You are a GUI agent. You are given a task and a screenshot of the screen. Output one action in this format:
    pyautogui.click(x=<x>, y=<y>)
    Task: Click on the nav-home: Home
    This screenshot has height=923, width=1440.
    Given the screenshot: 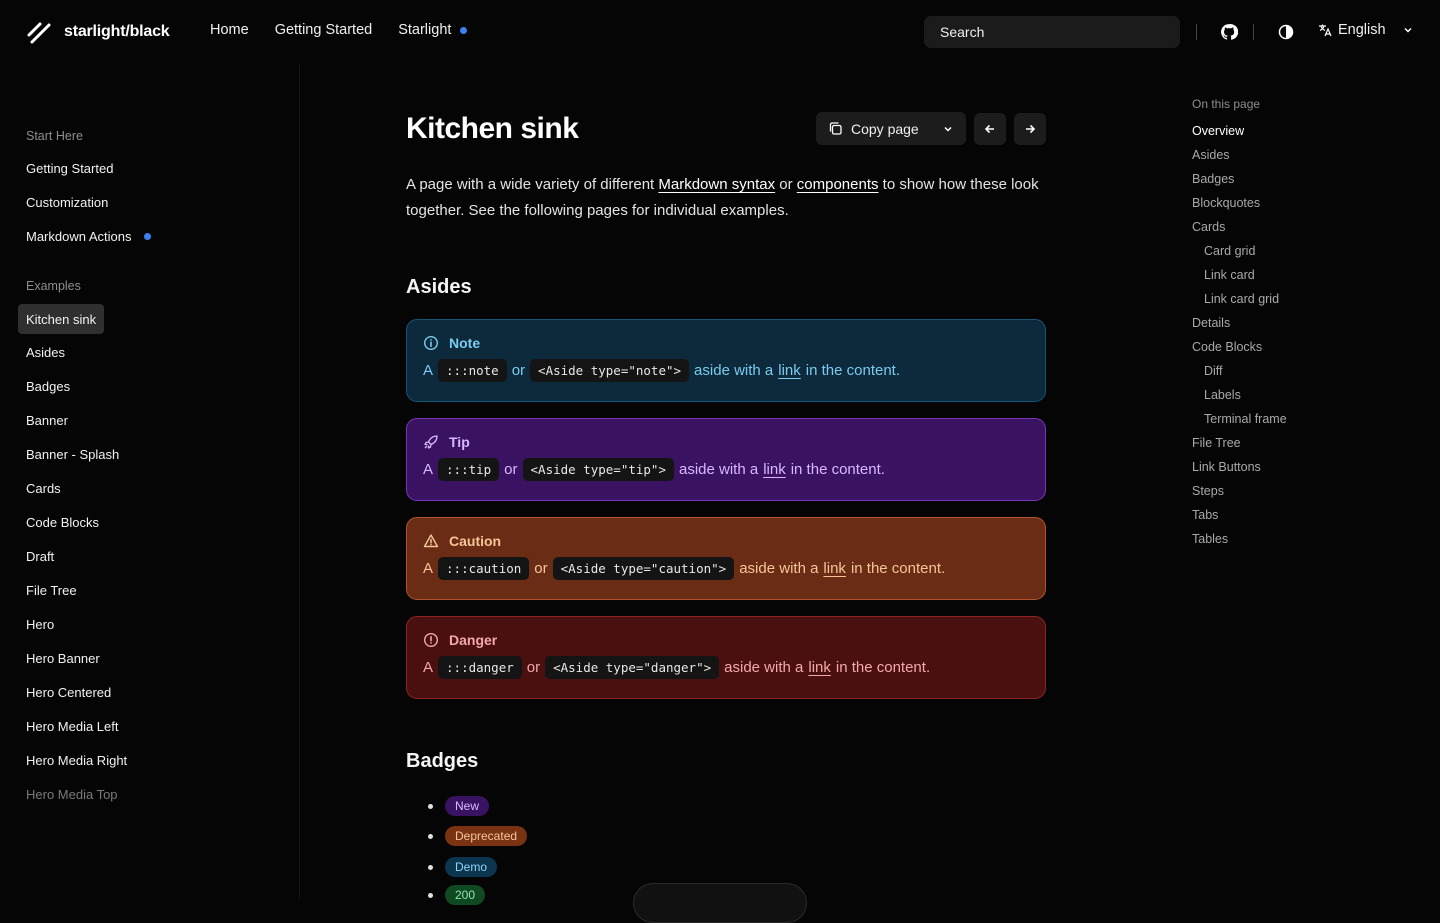 What is the action you would take?
    pyautogui.click(x=229, y=30)
    